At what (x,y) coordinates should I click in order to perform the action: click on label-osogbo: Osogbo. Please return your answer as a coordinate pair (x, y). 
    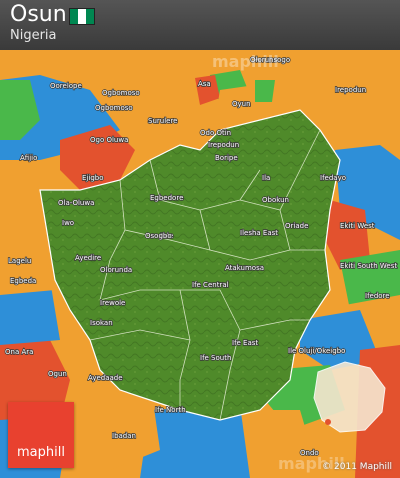
    Looking at the image, I should click on (158, 236).